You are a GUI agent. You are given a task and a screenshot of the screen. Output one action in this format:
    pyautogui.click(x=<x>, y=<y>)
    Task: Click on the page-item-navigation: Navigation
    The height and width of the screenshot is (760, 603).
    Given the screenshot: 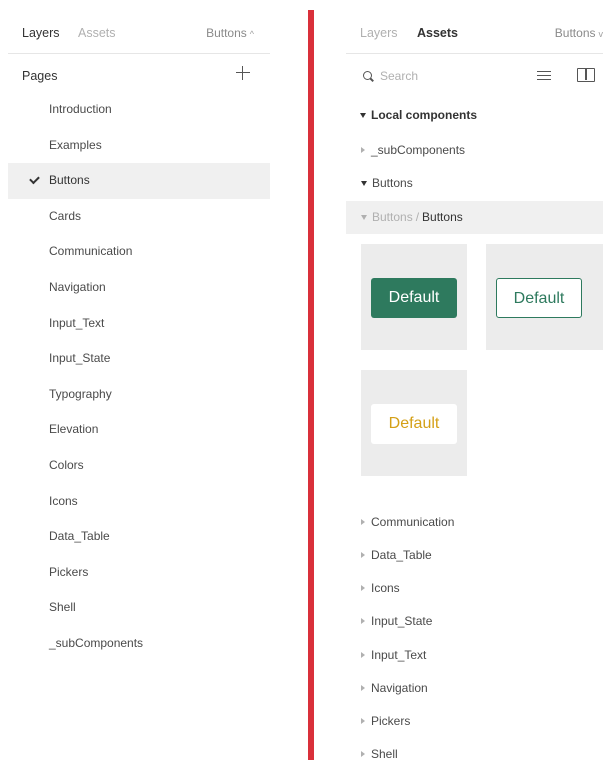 What is the action you would take?
    pyautogui.click(x=139, y=288)
    